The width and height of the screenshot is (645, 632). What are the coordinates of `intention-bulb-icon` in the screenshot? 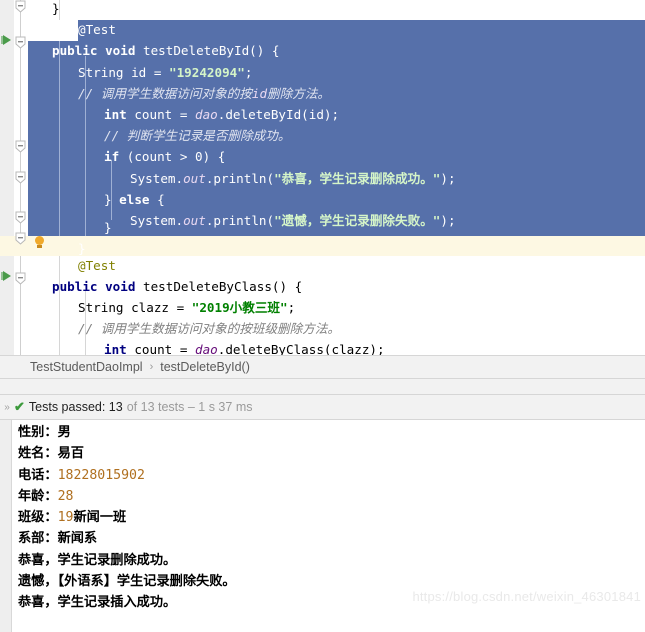 It's located at (39, 242).